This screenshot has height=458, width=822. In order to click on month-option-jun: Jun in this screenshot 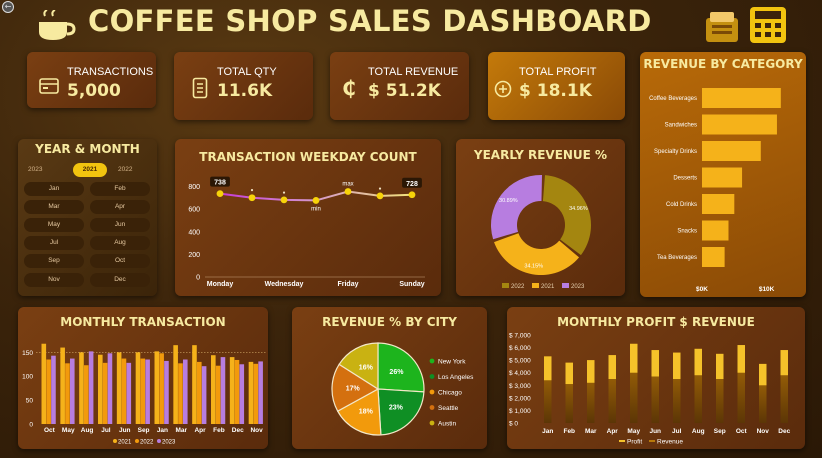, I will do `click(120, 225)`.